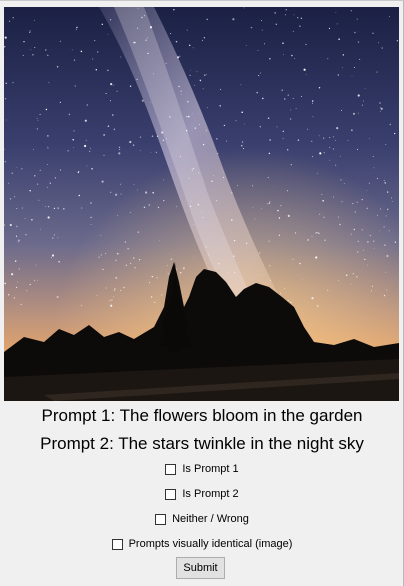  Describe the element at coordinates (210, 519) in the screenshot. I see `neither-wrong-label: Neither / Wrong` at that location.